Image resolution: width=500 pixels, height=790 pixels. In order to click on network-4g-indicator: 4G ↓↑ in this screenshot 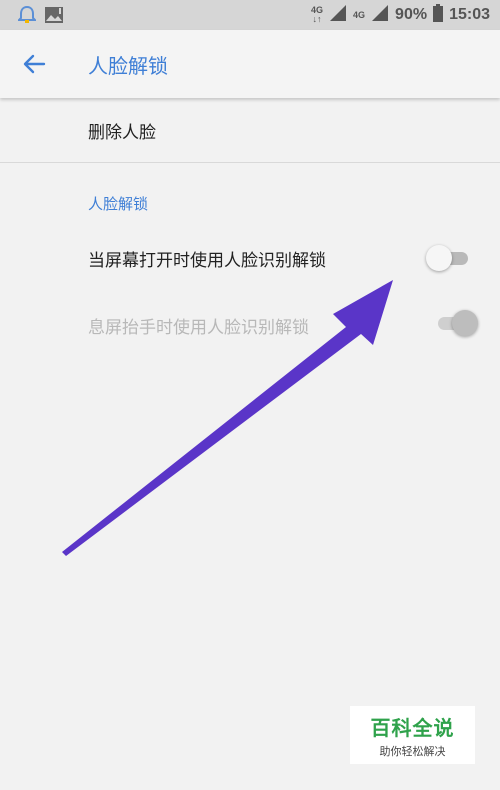, I will do `click(317, 14)`.